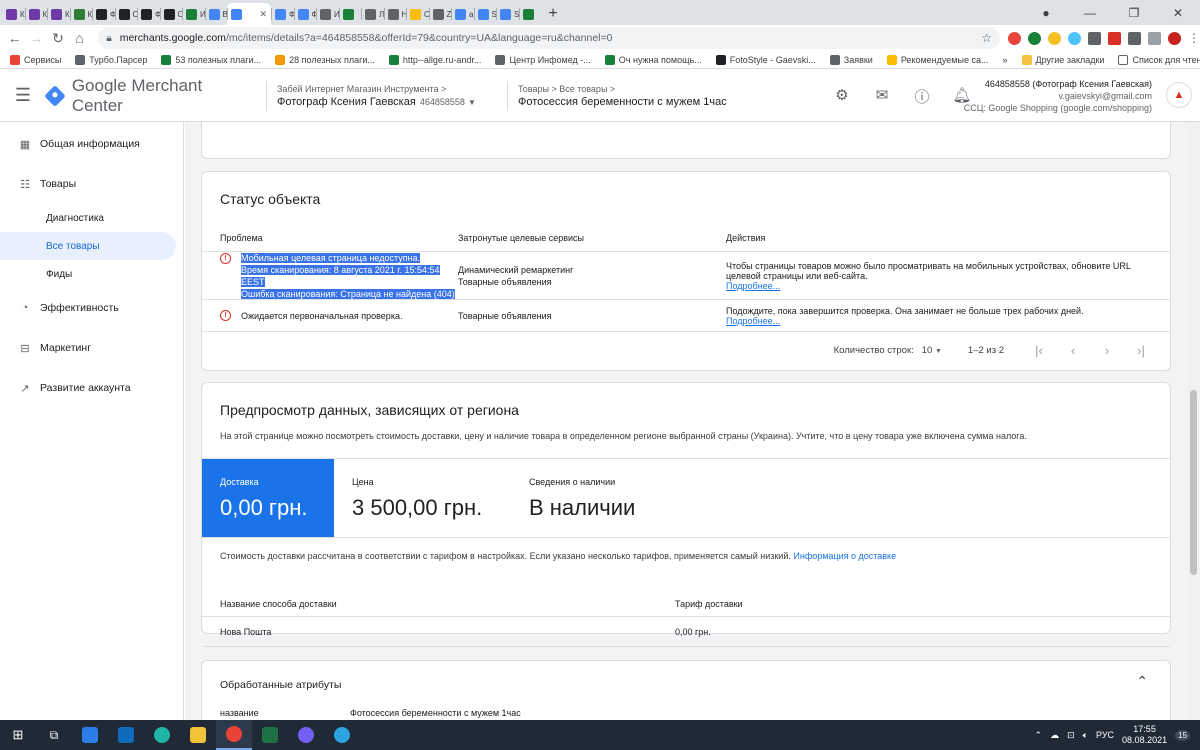 This screenshot has width=1200, height=750. Describe the element at coordinates (1134, 38) in the screenshot. I see `puzzle-icon` at that location.